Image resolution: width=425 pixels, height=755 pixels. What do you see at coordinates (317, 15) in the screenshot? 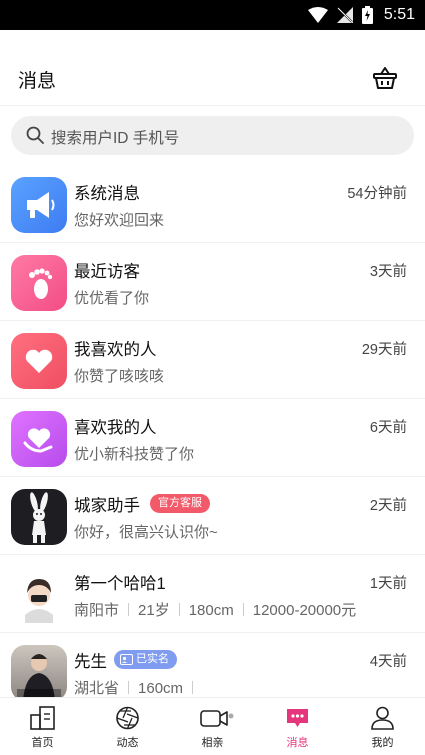
I see `wifi-icon` at bounding box center [317, 15].